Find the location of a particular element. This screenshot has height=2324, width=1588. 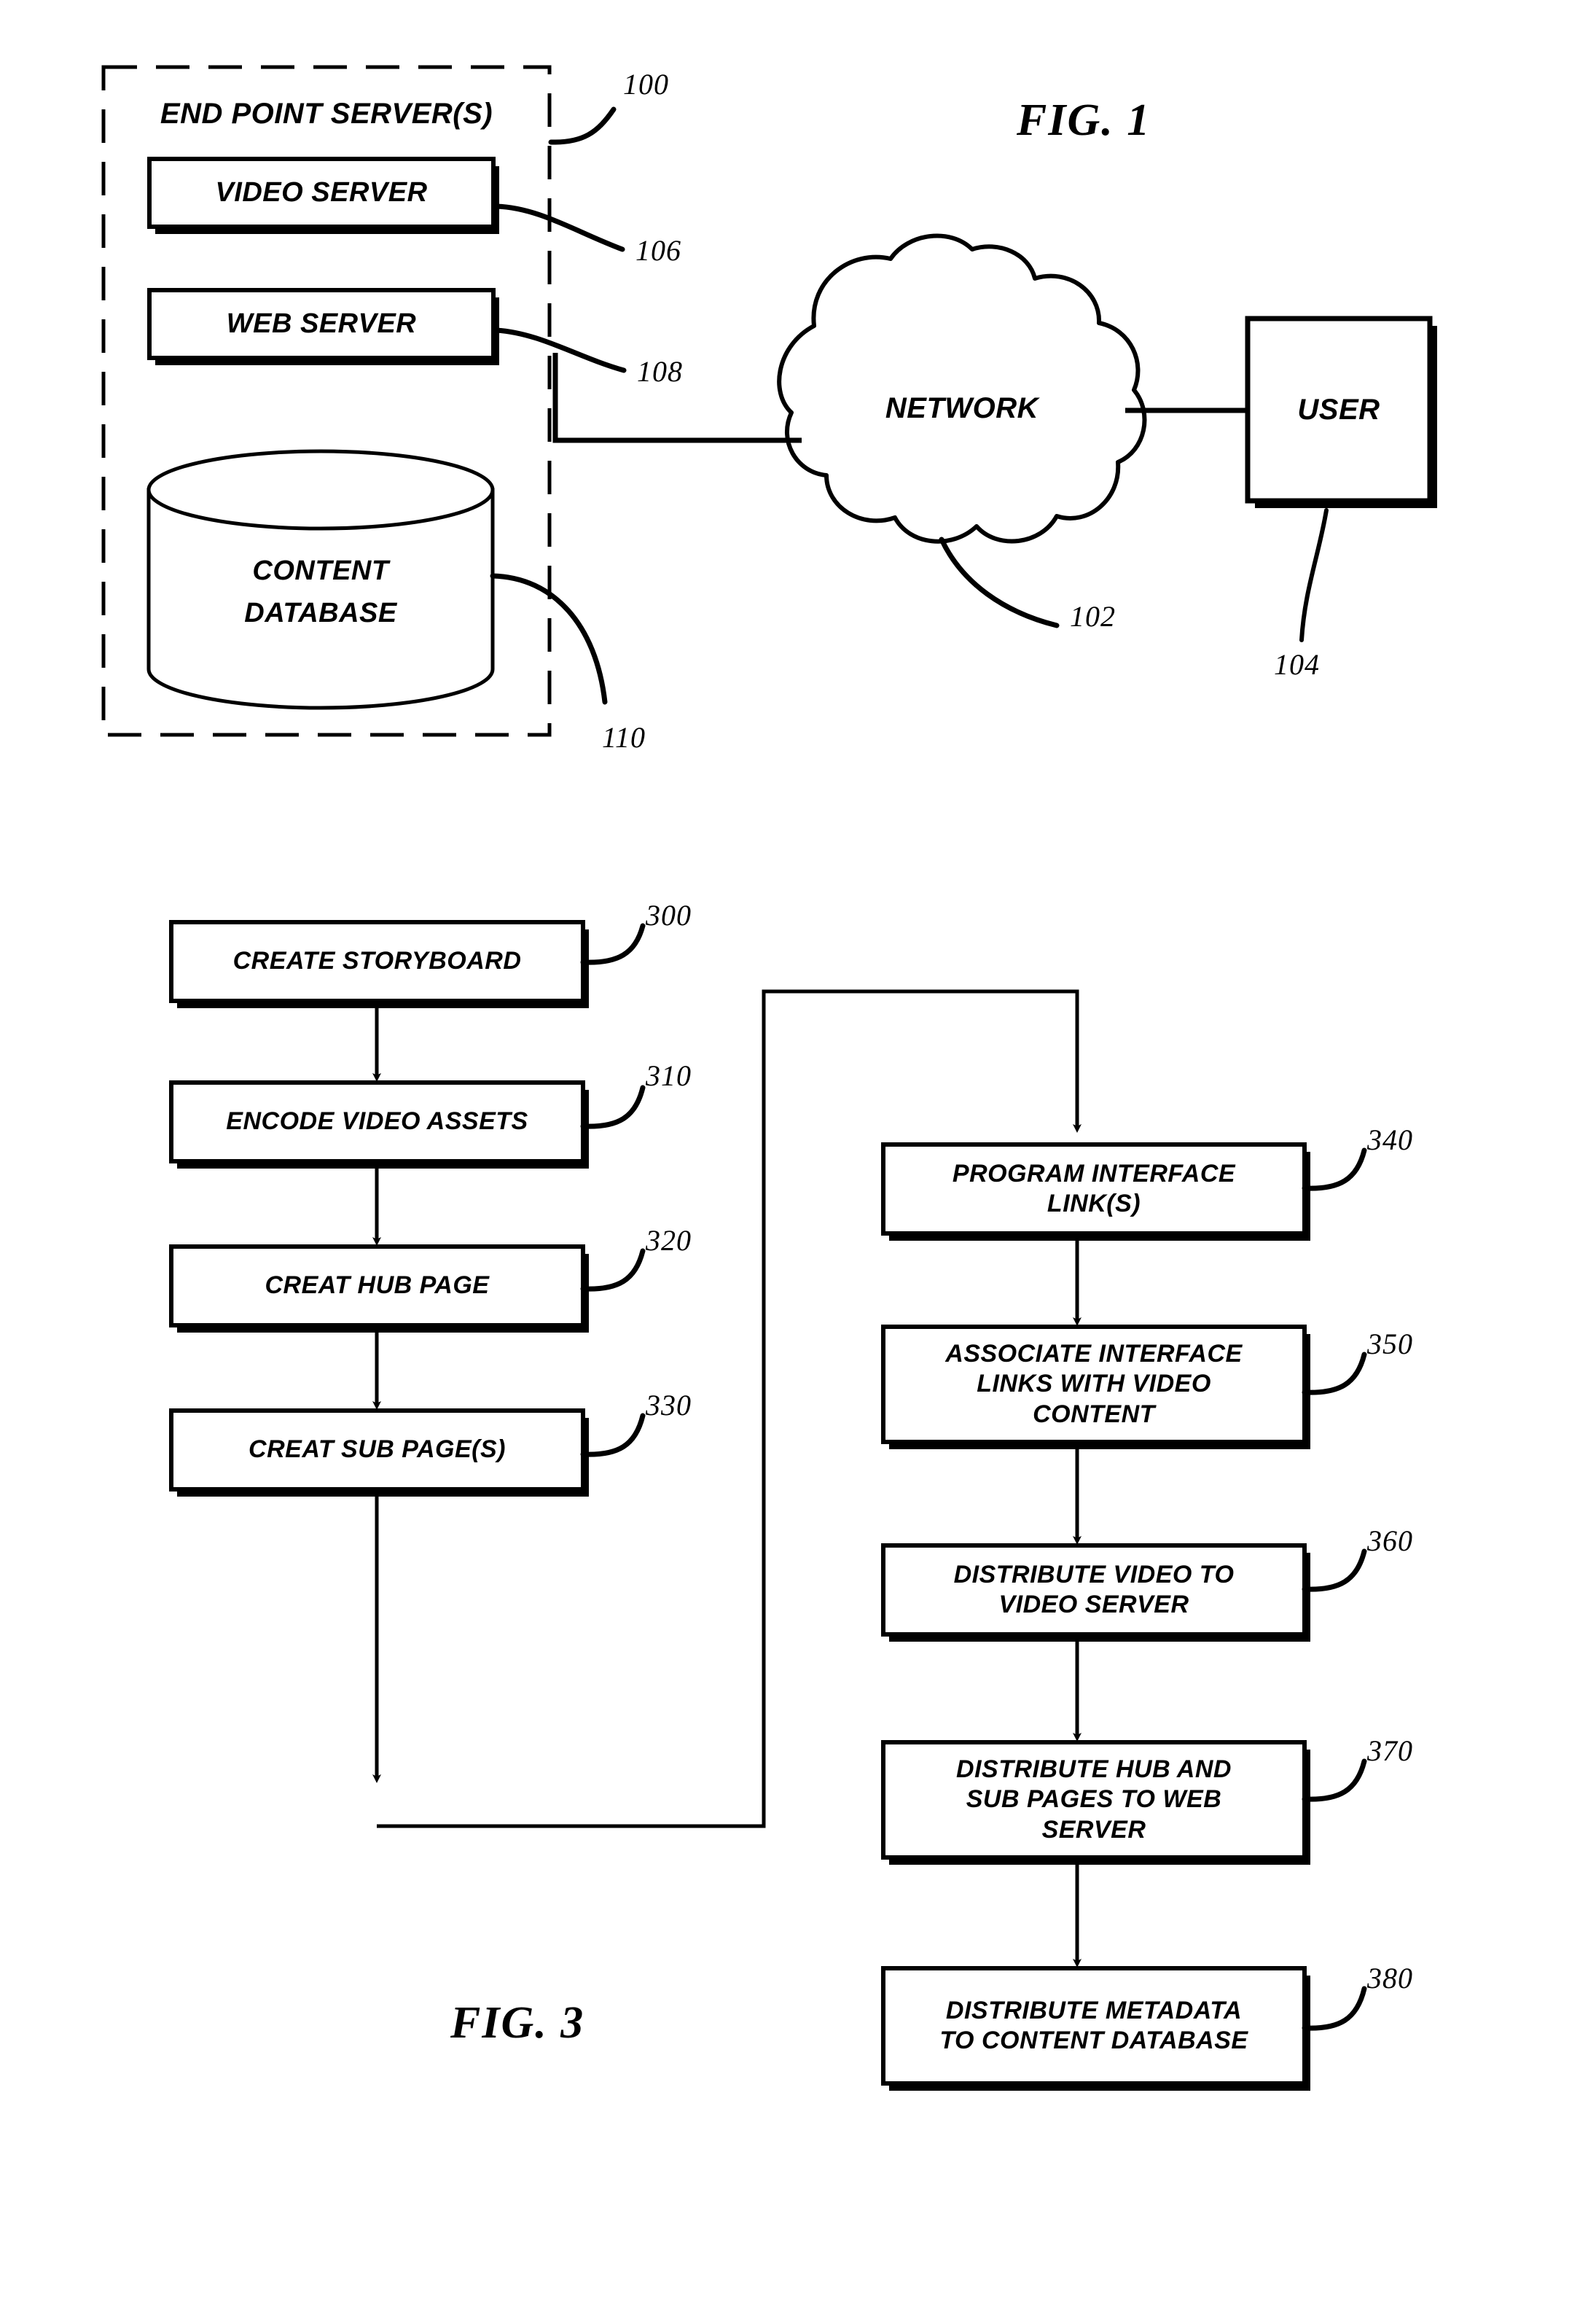

figure-3-title: FIG. 3 is located at coordinates (517, 2023).